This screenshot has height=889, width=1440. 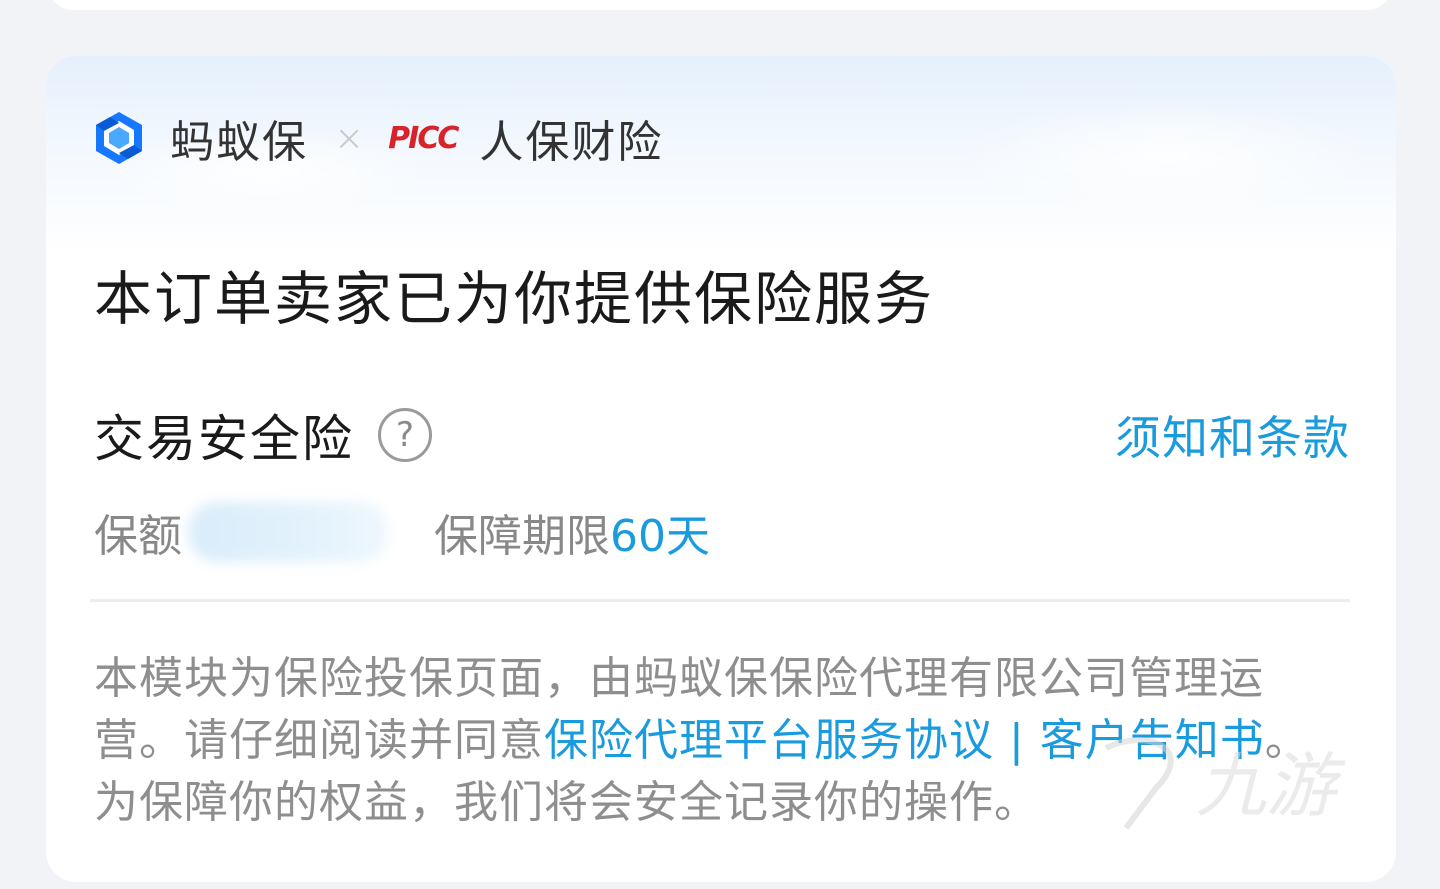 What do you see at coordinates (1232, 435) in the screenshot?
I see `terms-link: 须知和条款` at bounding box center [1232, 435].